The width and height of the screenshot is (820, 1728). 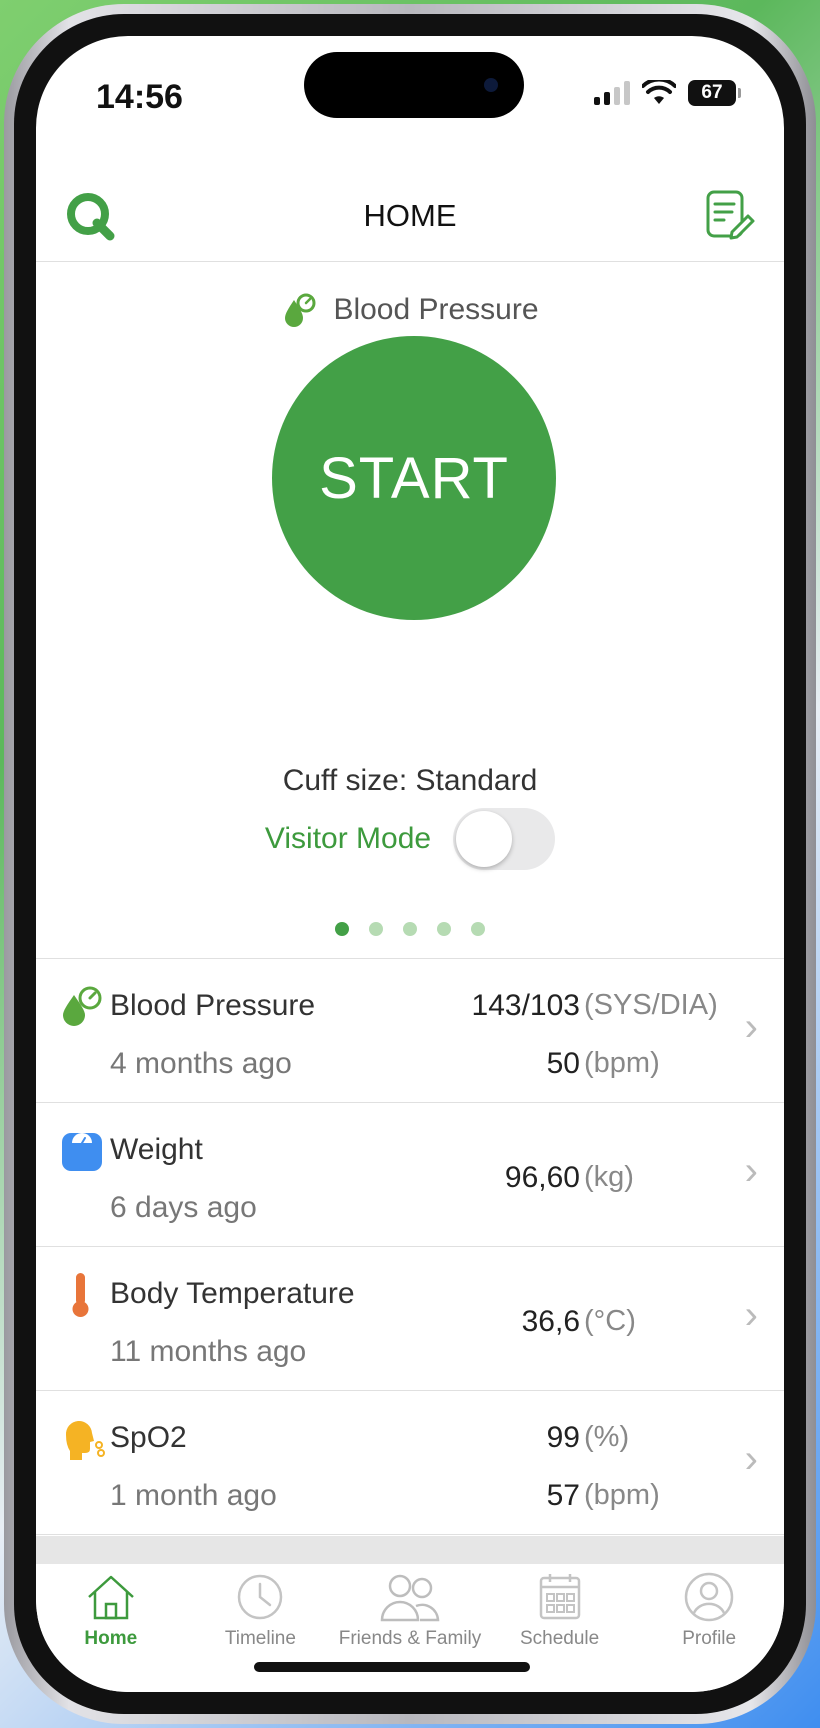 I want to click on metric-row-weight: Weight 6 days ago 96,60 (kg) ›, so click(x=410, y=1175).